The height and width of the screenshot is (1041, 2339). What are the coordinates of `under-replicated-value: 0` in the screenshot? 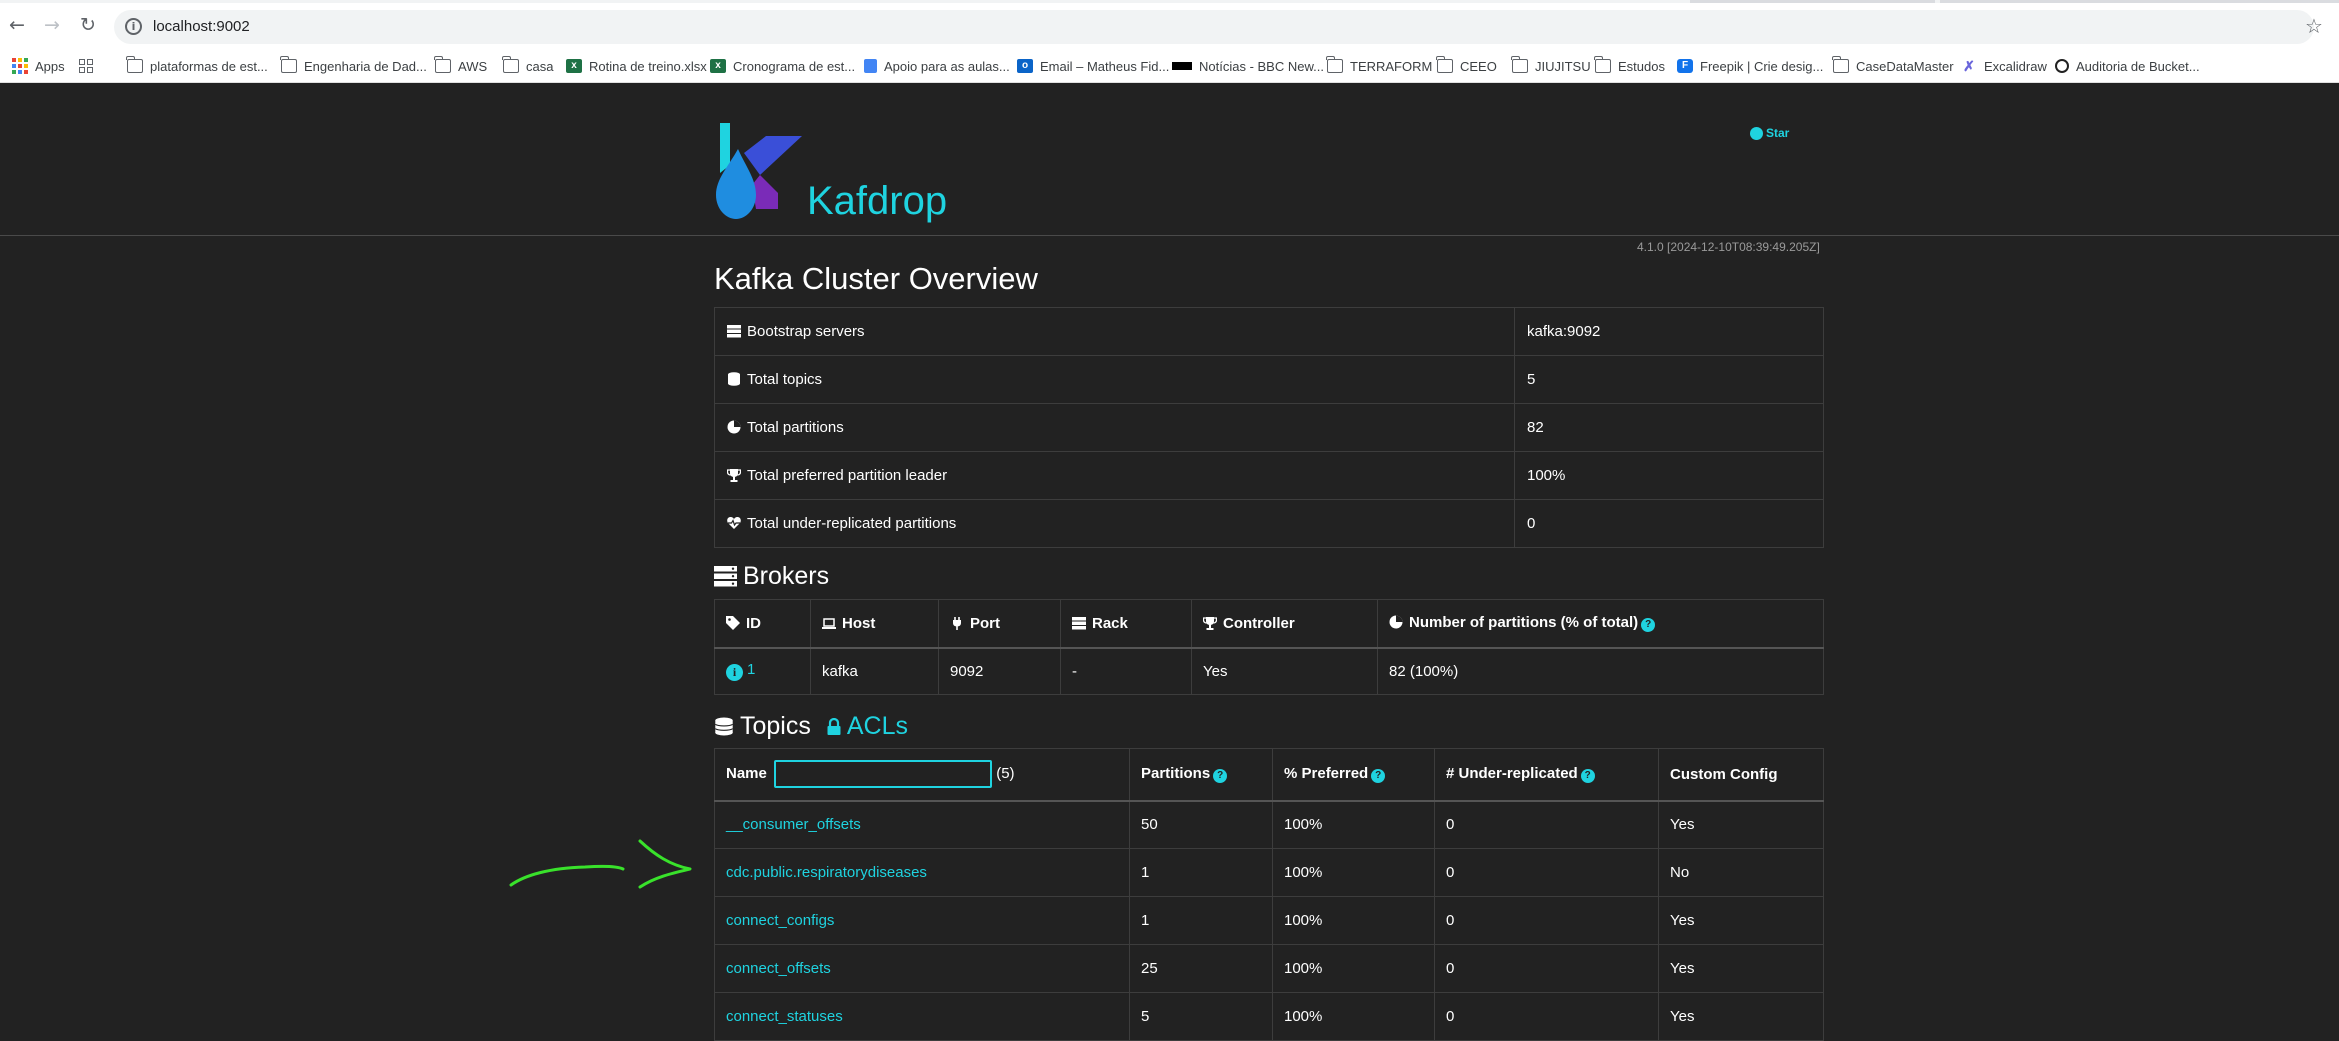 It's located at (1669, 523).